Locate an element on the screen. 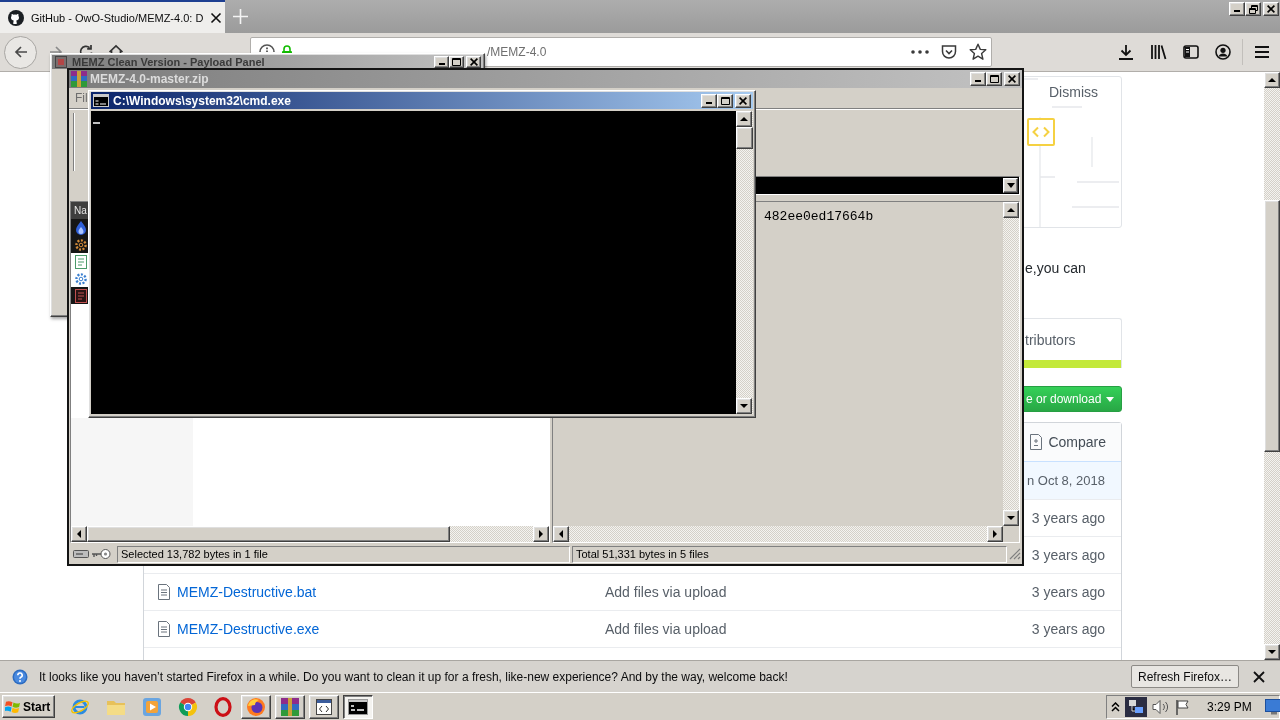 The height and width of the screenshot is (720, 1280). desktop-icon is located at coordinates (1272, 706).